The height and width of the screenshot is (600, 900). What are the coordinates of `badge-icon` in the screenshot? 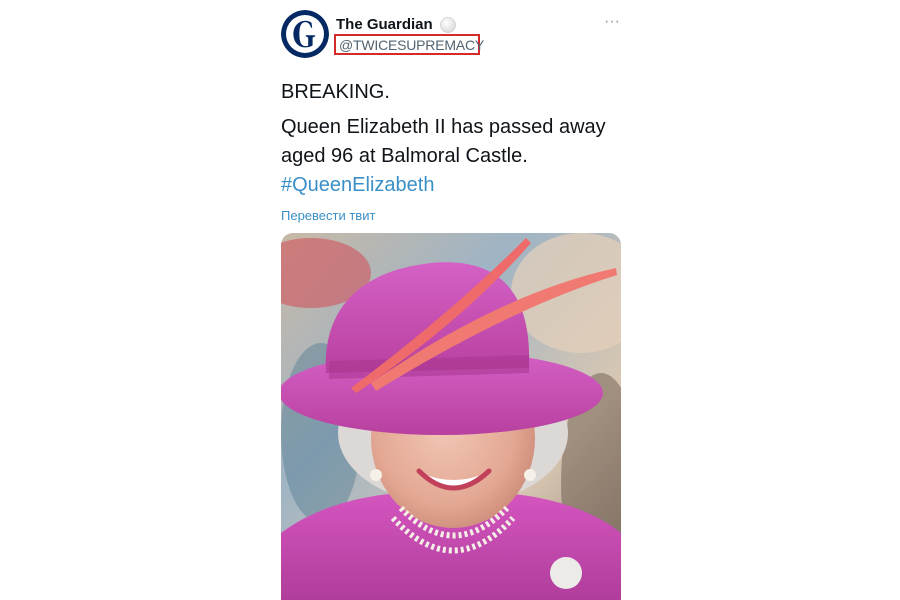 It's located at (447, 24).